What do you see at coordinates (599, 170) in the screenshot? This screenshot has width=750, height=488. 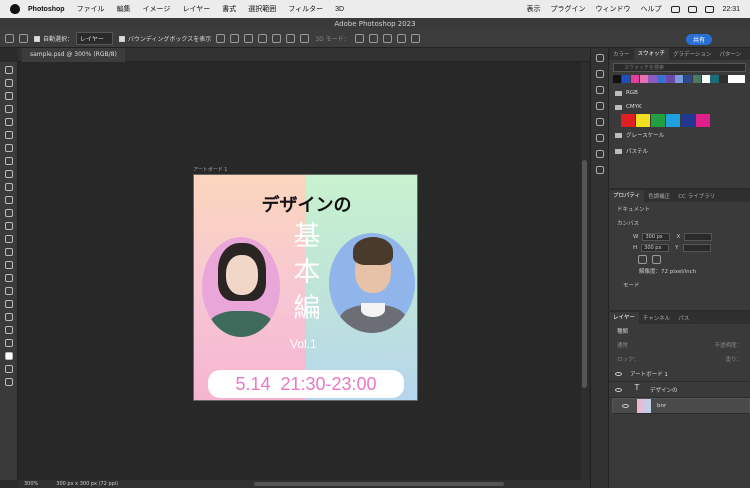 I see `paragraph-icon` at bounding box center [599, 170].